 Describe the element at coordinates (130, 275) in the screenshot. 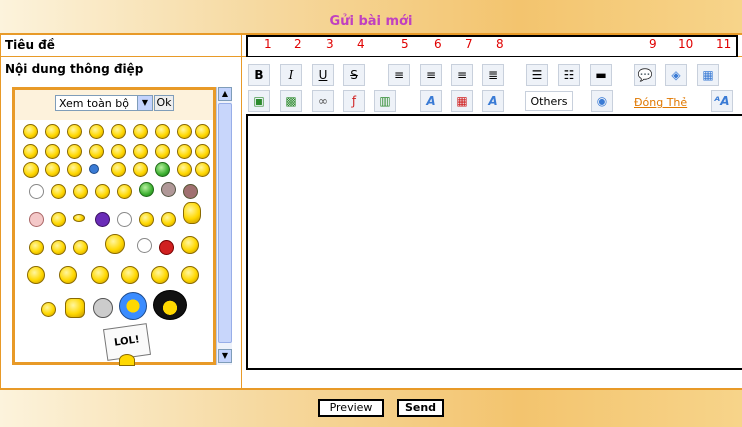

I see `king-icon` at that location.